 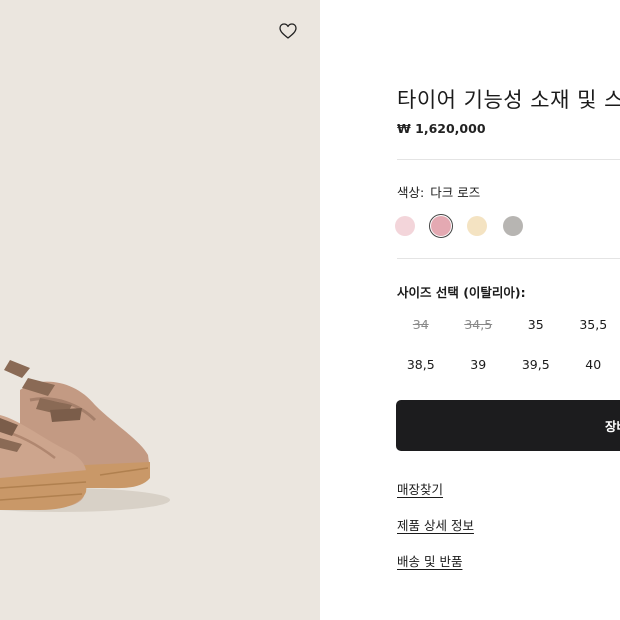 What do you see at coordinates (508, 100) in the screenshot?
I see `product-title: 타이어 기능성 소재 및 스` at bounding box center [508, 100].